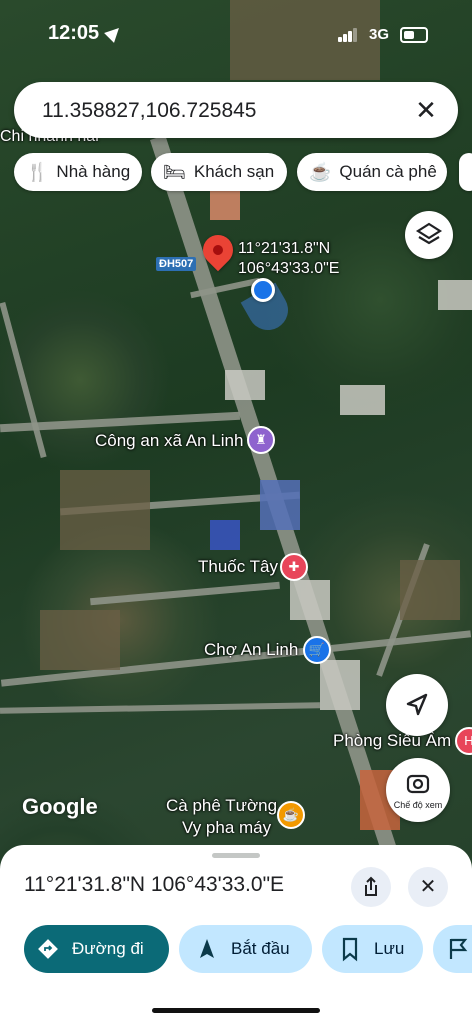 The image size is (472, 1024). Describe the element at coordinates (260, 948) in the screenshot. I see `start-label: Bắt đầu` at that location.